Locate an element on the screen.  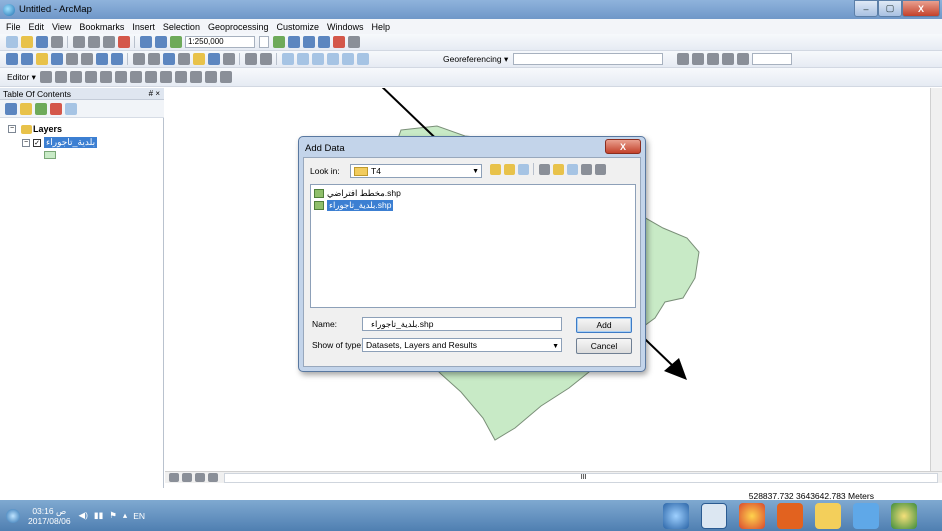
georef-link-table-icon is located at coordinates (727, 59).